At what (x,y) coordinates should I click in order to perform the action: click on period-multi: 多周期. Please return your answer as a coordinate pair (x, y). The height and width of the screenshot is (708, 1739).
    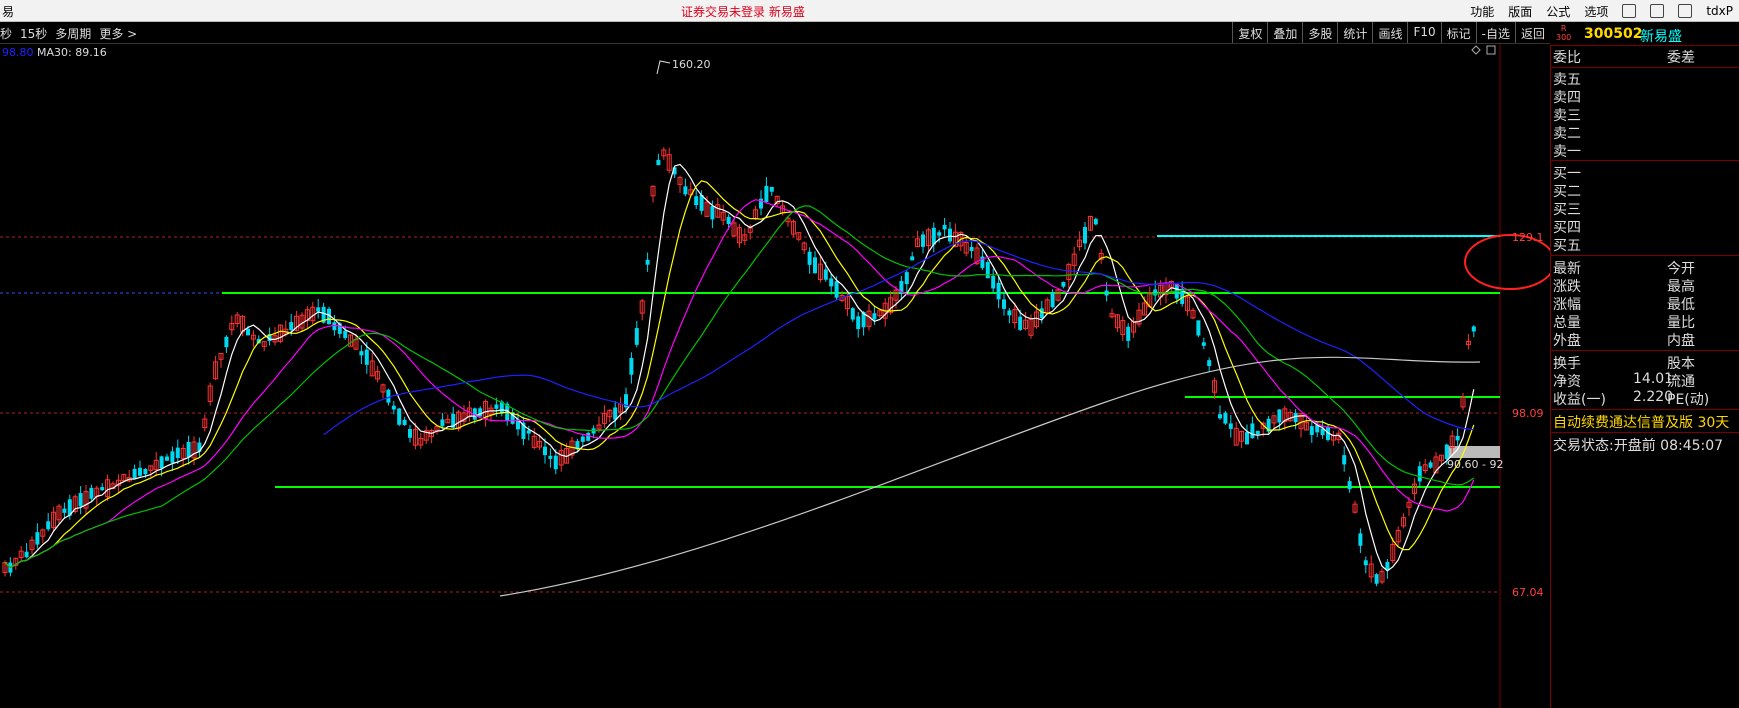
    Looking at the image, I should click on (73, 33).